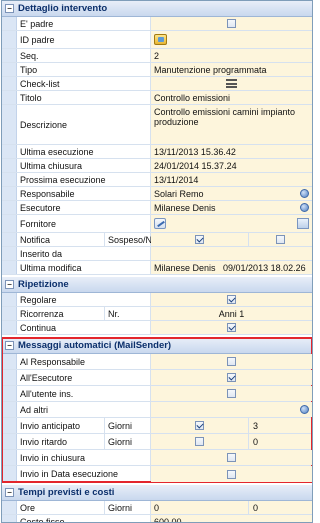 The image size is (320, 523). I want to click on label: Responsabile, so click(84, 193).